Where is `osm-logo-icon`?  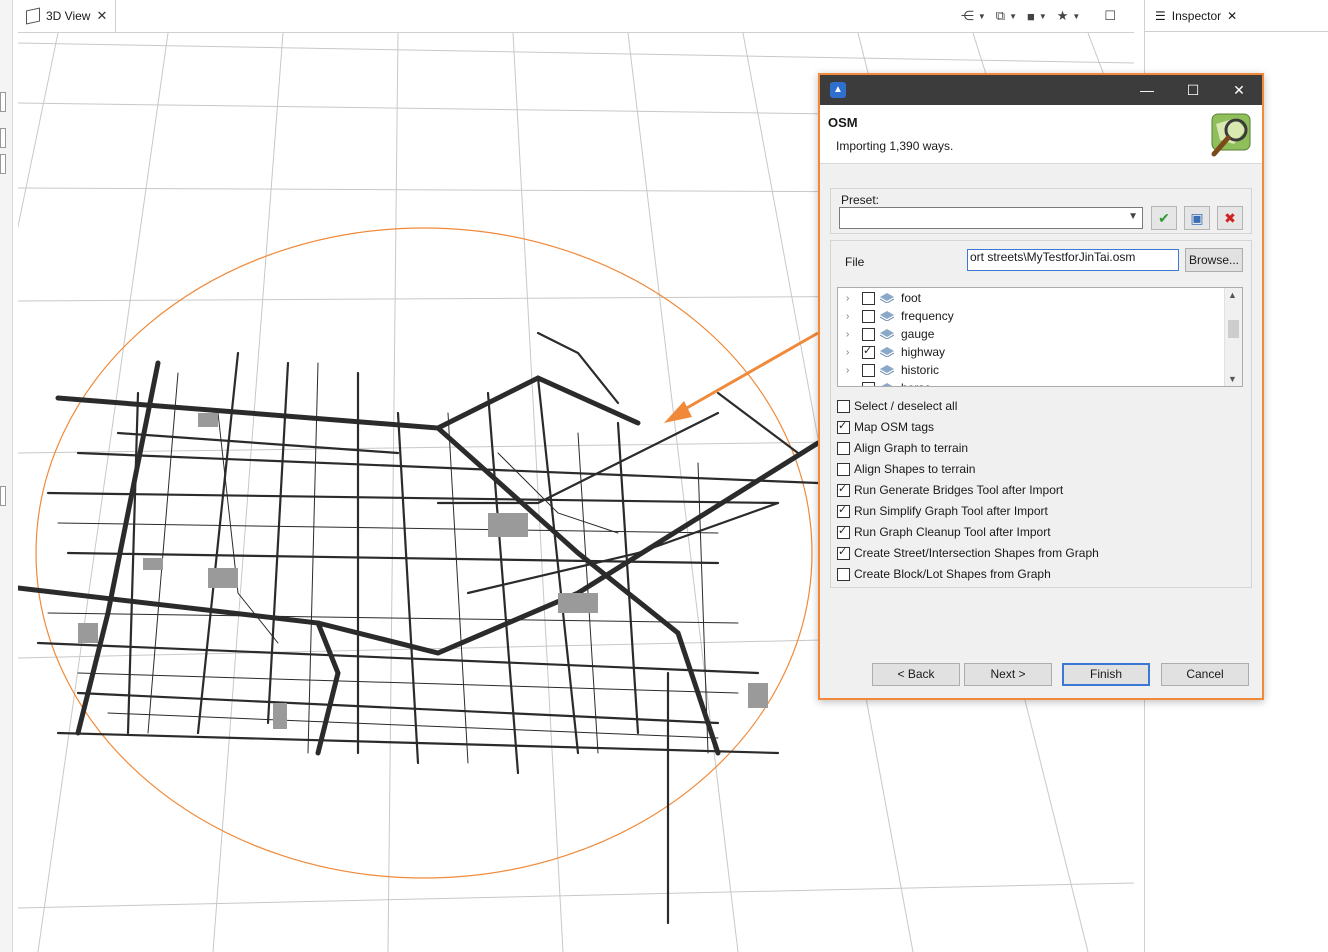 osm-logo-icon is located at coordinates (1231, 135).